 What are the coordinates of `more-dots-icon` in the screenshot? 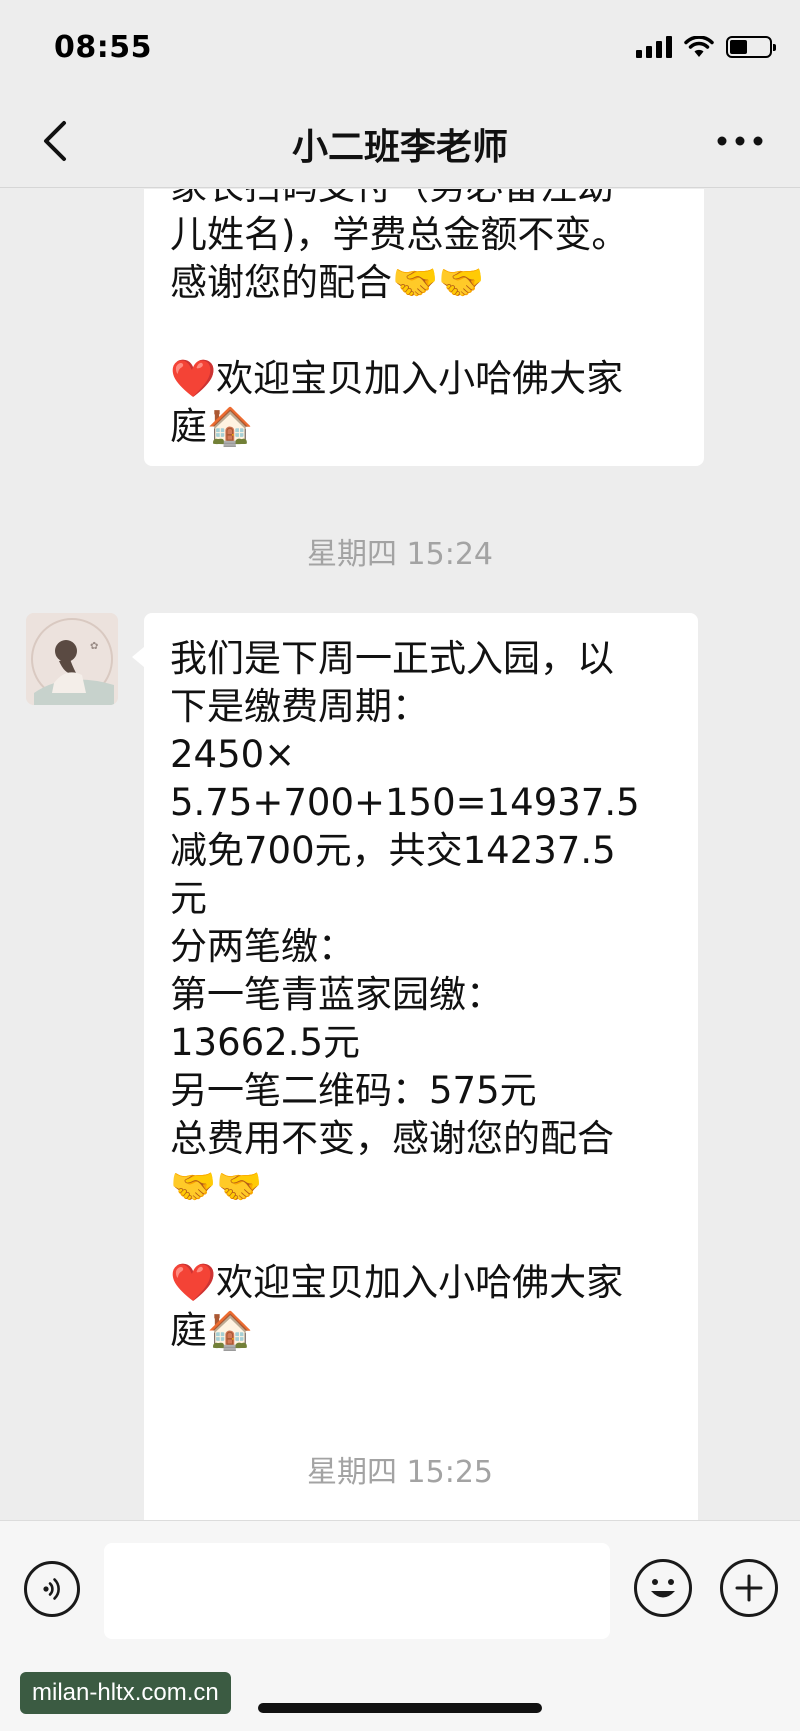 It's located at (740, 141).